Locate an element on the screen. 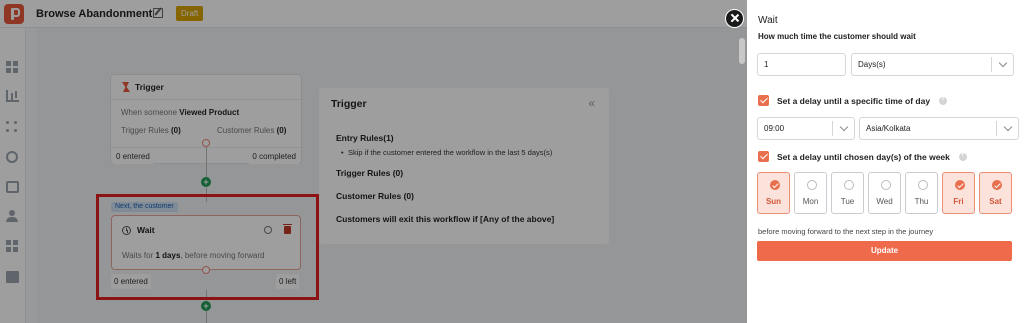  wait-unit-value: Days(s) is located at coordinates (872, 64).